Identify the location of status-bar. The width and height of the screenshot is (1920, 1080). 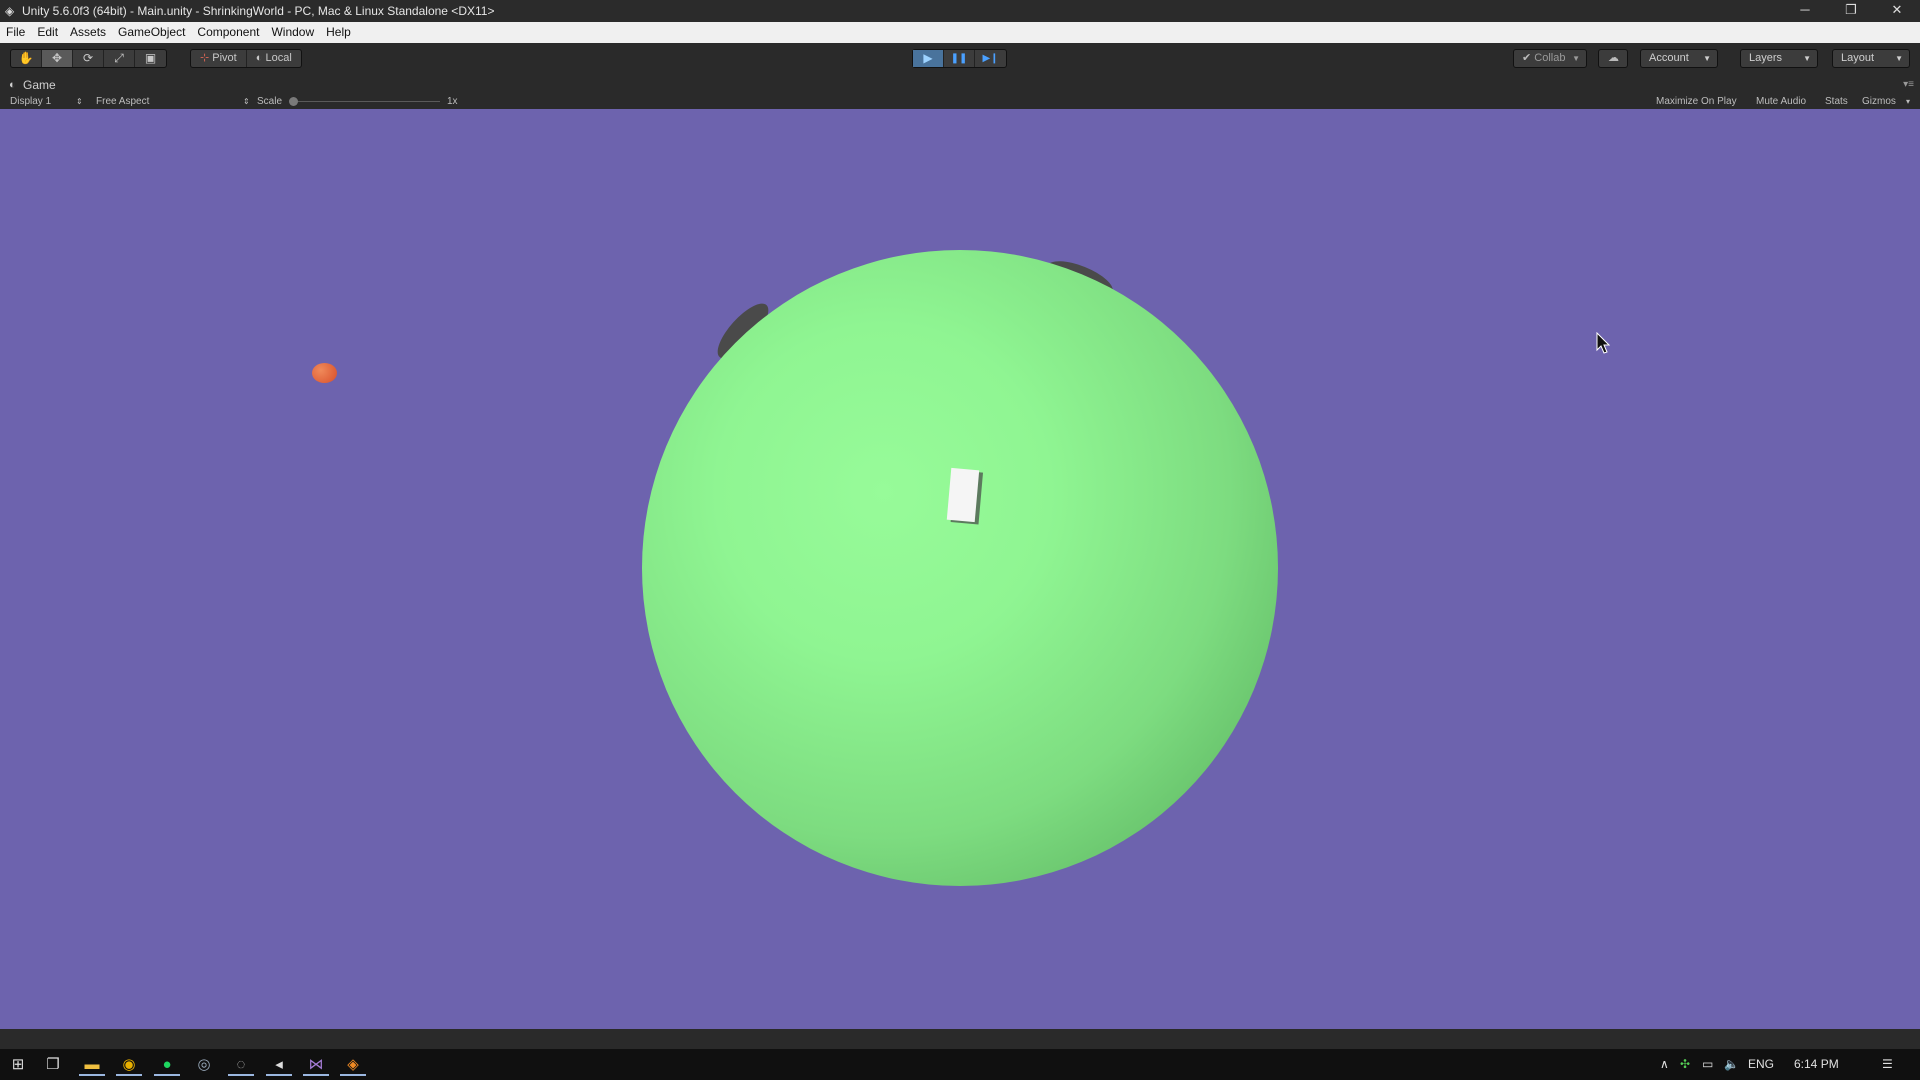
(960, 1039).